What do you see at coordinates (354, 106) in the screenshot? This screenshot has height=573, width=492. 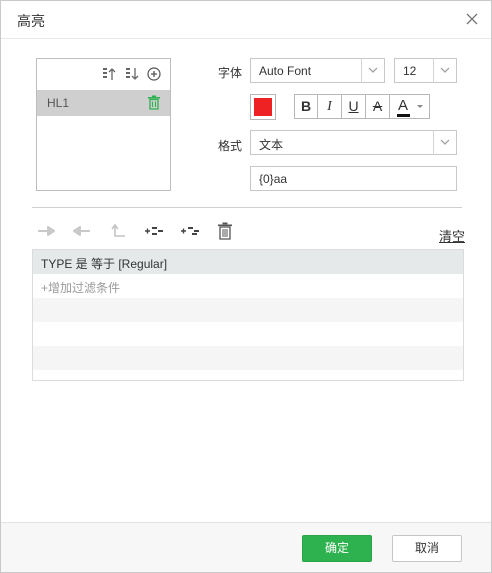 I see `underline-button: U` at bounding box center [354, 106].